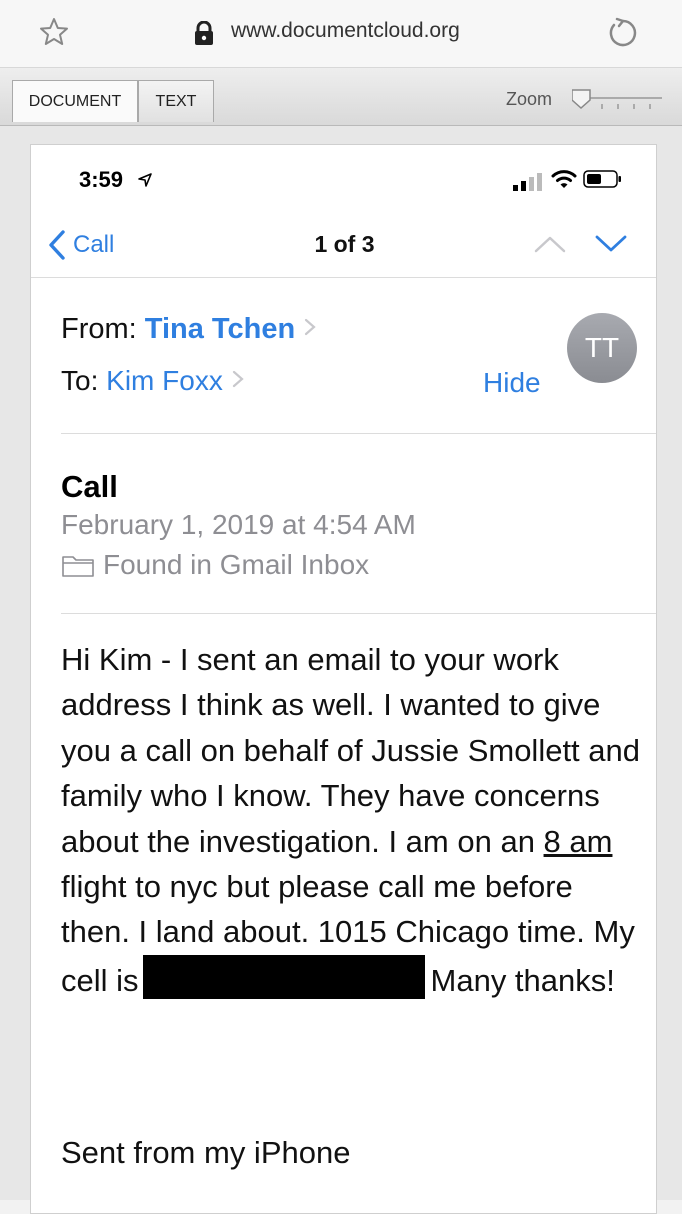  I want to click on wifi-icon, so click(564, 181).